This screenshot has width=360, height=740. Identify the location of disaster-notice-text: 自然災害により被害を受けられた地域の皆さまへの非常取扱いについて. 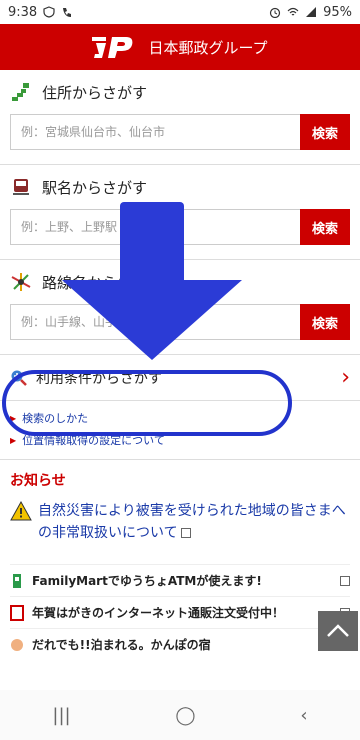
(192, 522).